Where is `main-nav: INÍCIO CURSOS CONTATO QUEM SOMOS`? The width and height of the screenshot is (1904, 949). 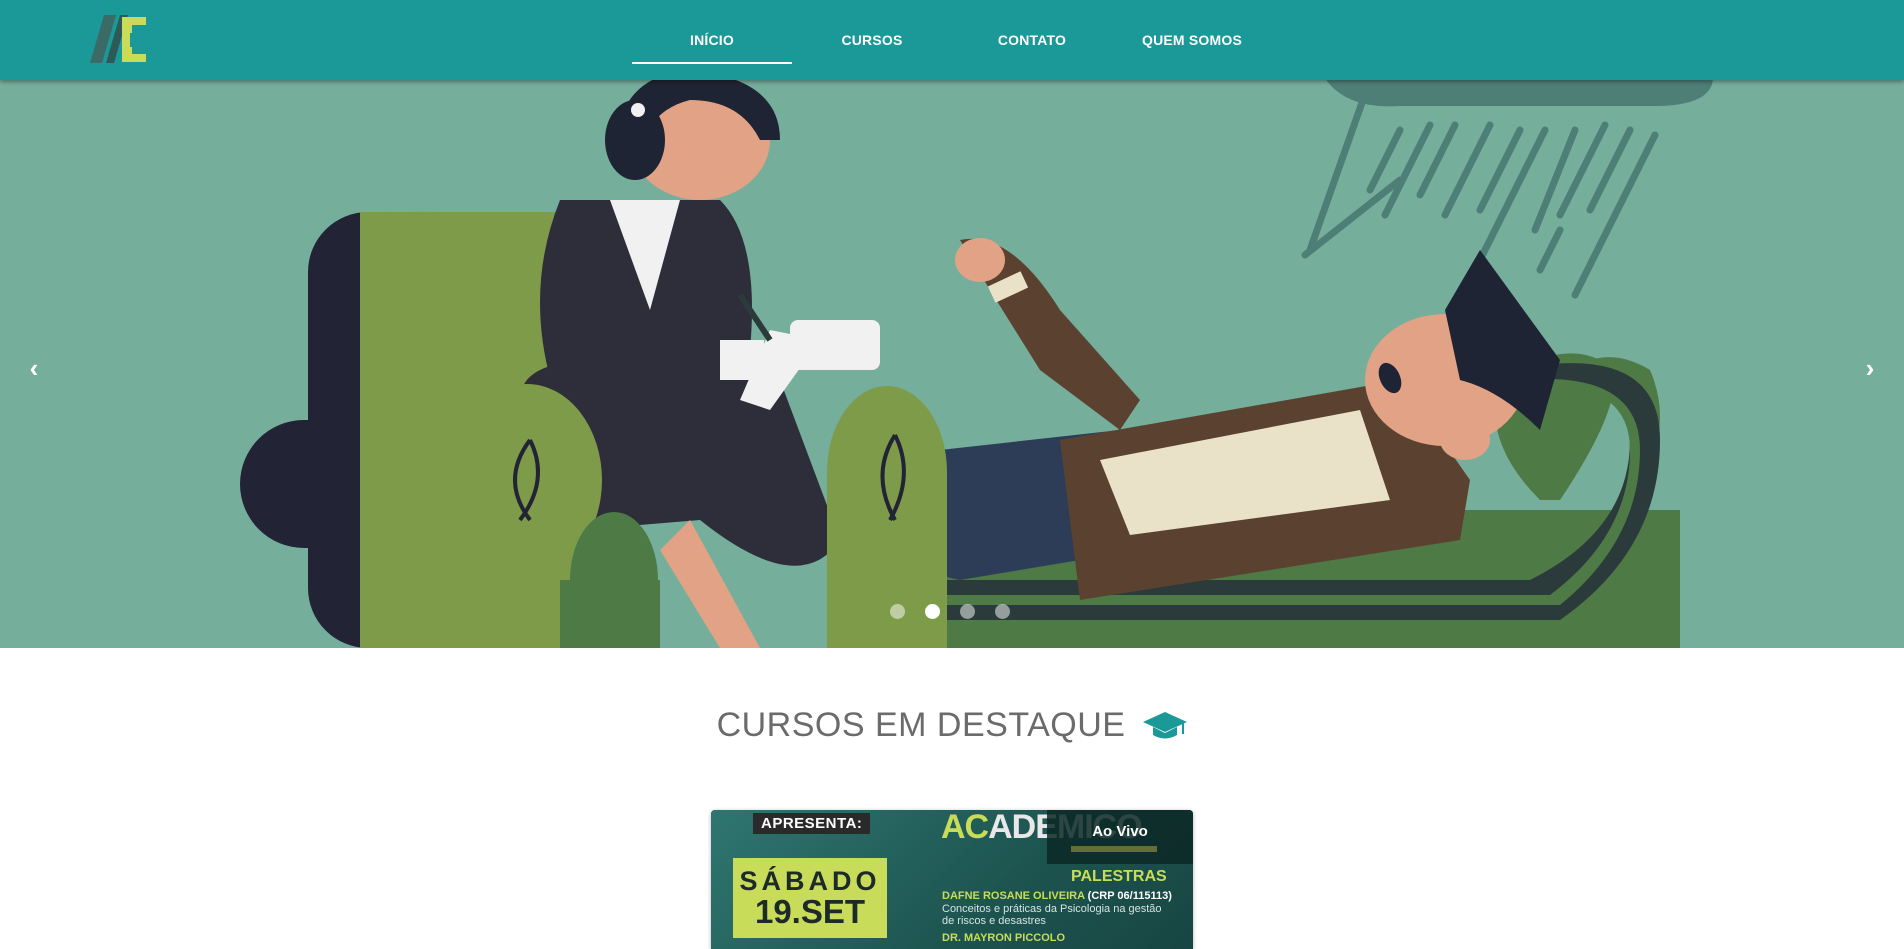
main-nav: INÍCIO CURSOS CONTATO QUEM SOMOS is located at coordinates (952, 40).